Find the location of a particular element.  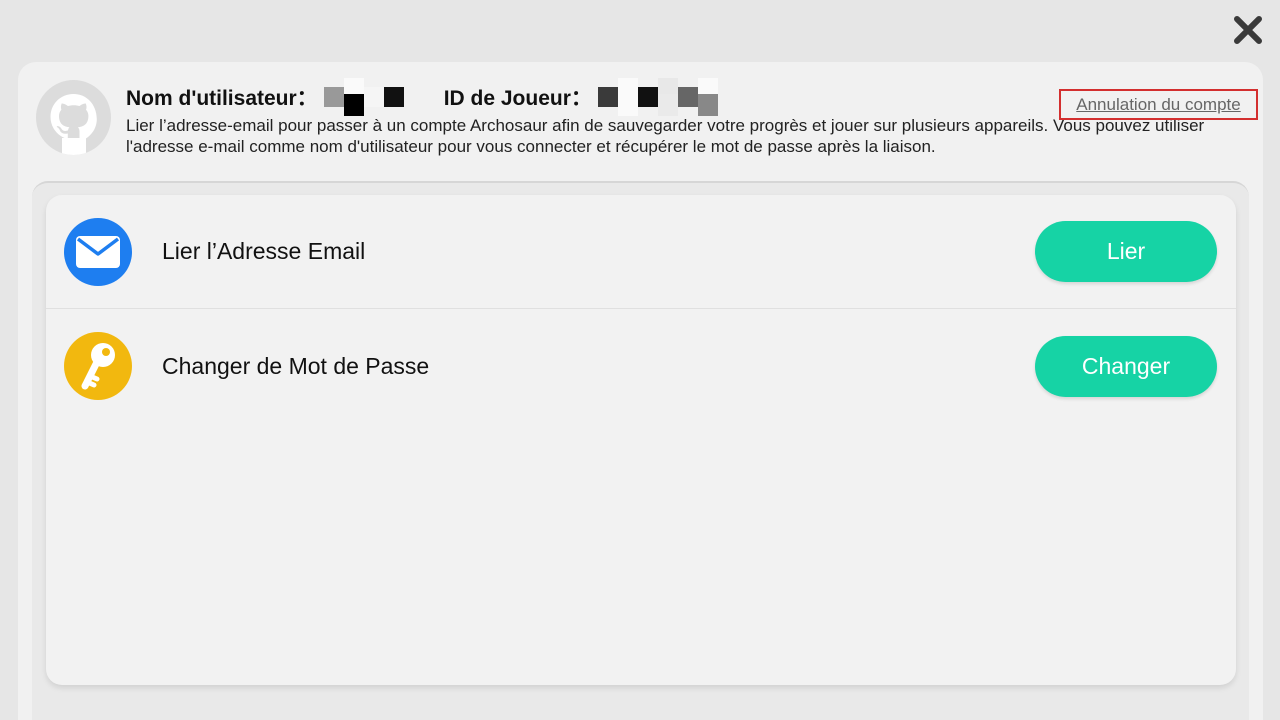

user-info-line: Nom d'utilisateur： ID de Joueur： is located at coordinates (422, 97).